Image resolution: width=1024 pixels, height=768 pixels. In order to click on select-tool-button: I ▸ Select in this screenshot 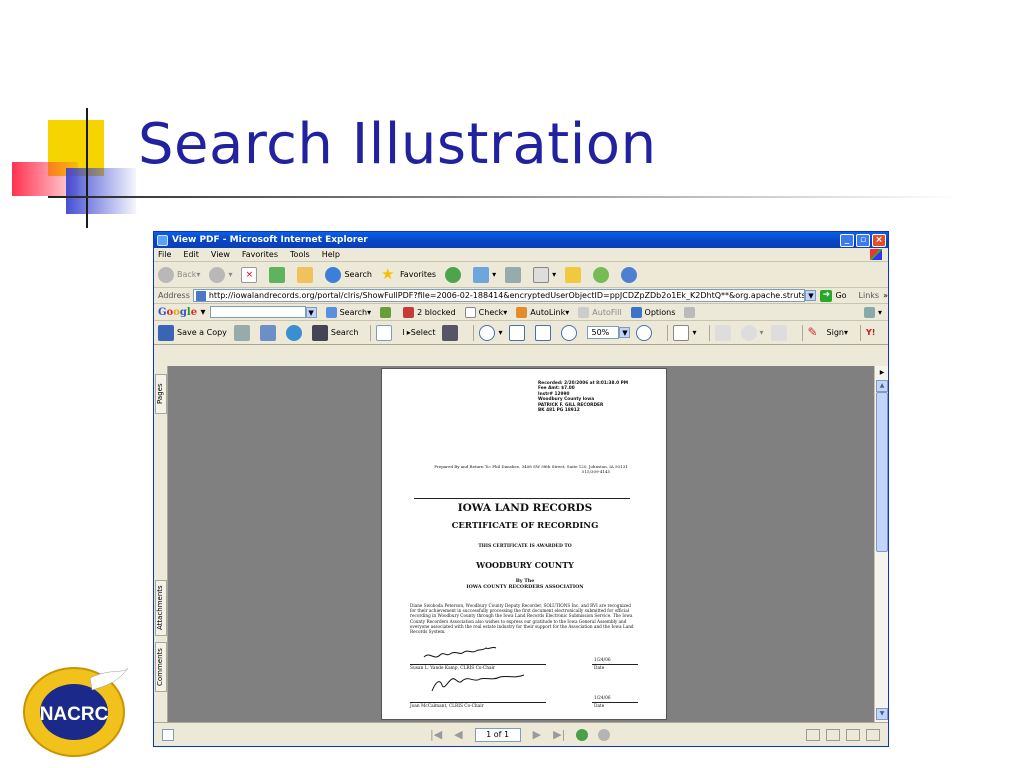, I will do `click(418, 332)`.